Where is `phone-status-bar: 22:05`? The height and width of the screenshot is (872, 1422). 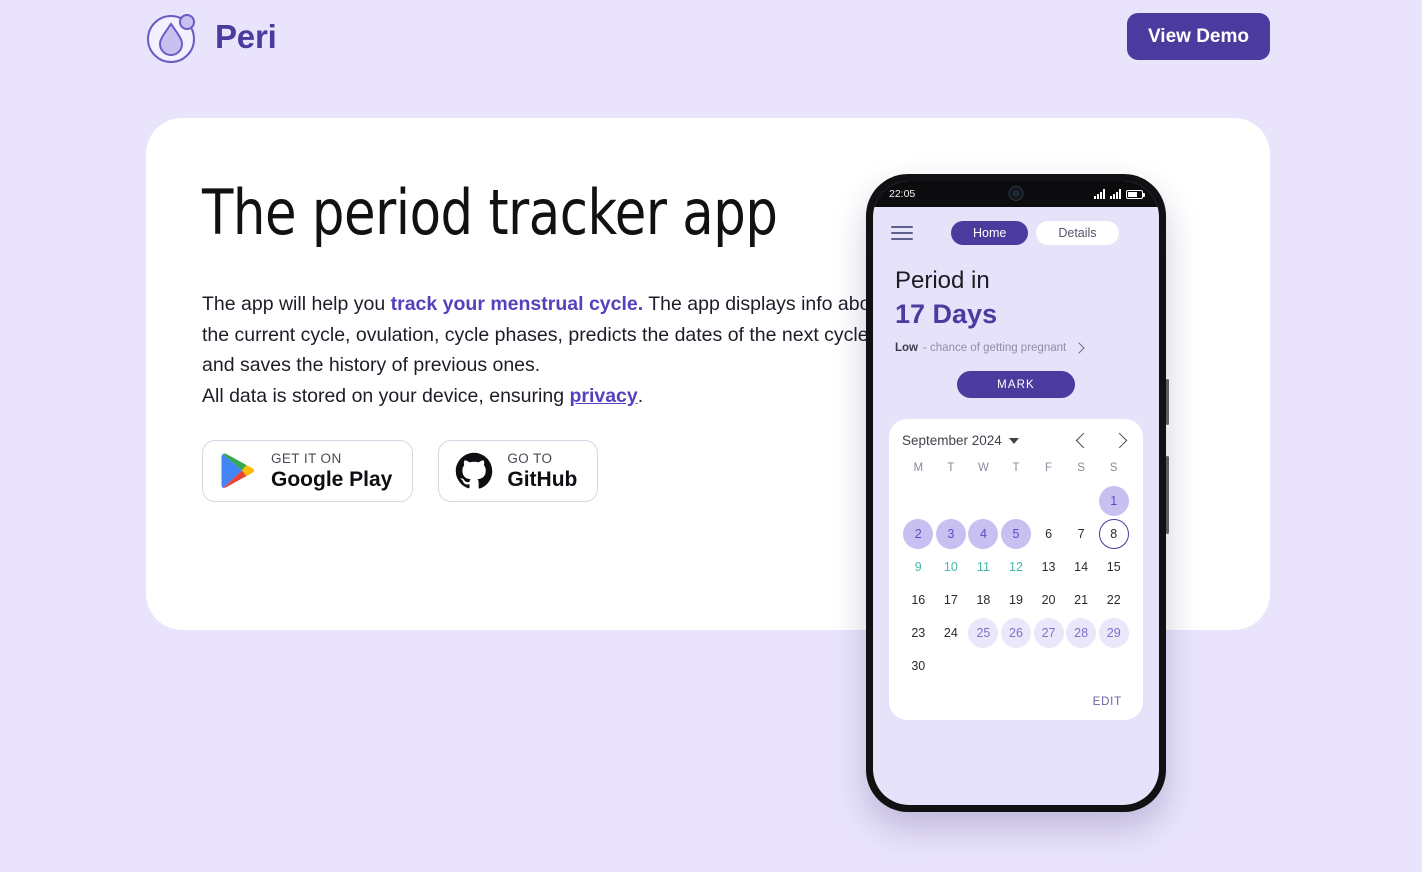
phone-status-bar: 22:05 is located at coordinates (1016, 194).